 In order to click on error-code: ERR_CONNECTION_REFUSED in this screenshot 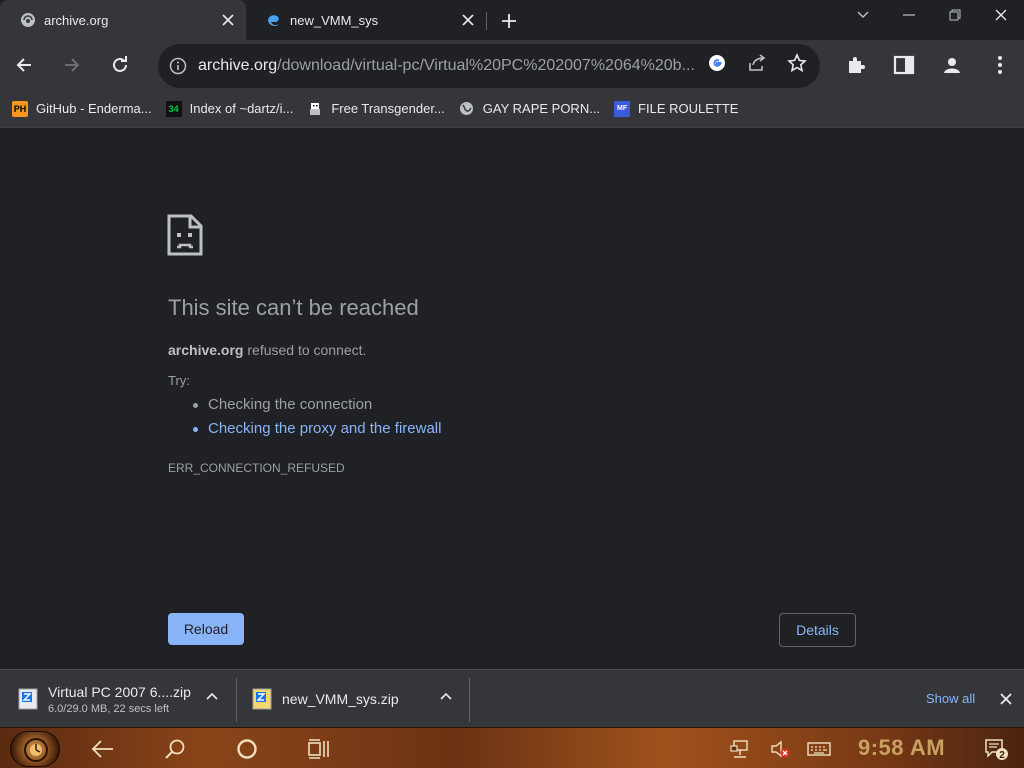, I will do `click(256, 468)`.